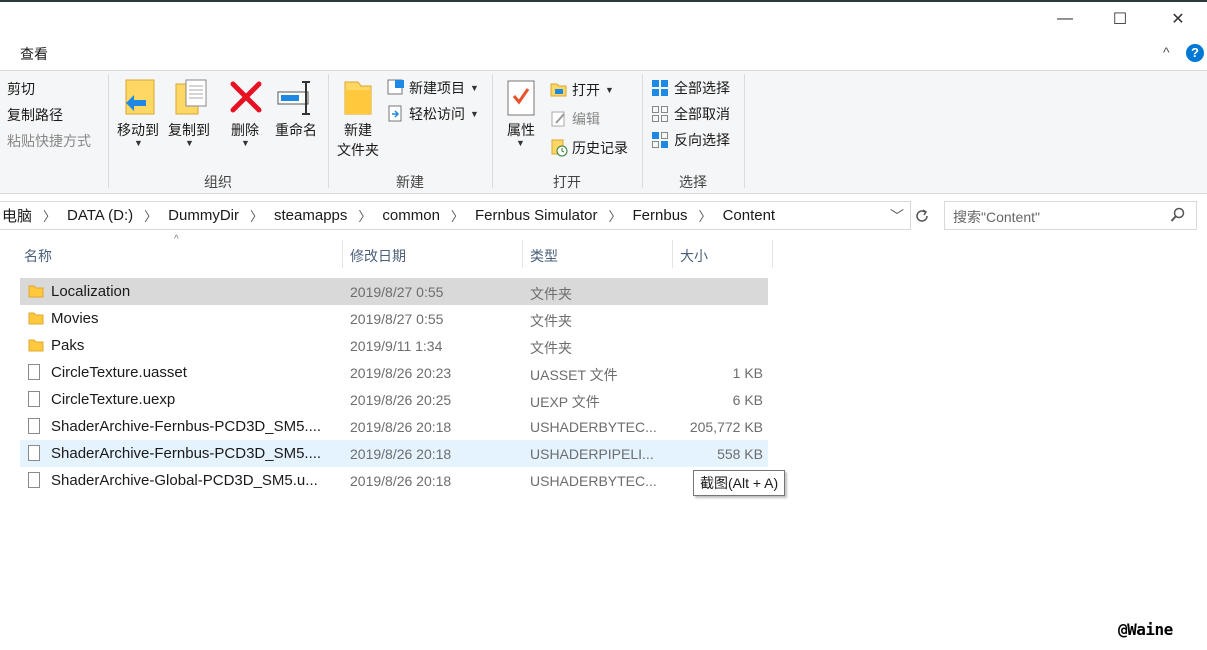  What do you see at coordinates (138, 116) in the screenshot?
I see `move-to-button: 移动到 ▼` at bounding box center [138, 116].